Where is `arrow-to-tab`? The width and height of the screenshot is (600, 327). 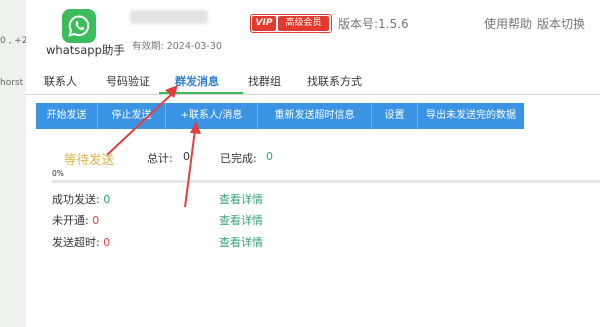
arrow-to-tab is located at coordinates (142, 120).